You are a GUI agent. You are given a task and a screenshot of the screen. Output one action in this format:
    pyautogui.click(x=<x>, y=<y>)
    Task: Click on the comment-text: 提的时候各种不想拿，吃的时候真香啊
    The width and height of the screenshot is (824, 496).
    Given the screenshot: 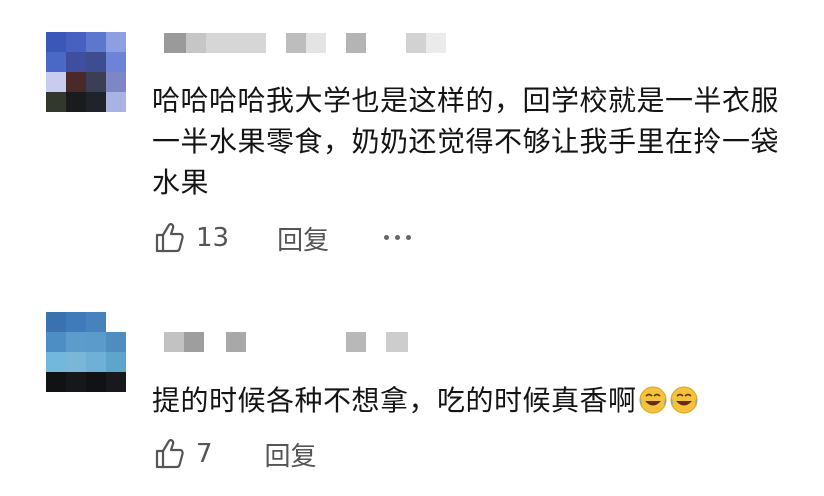 What is the action you would take?
    pyautogui.click(x=472, y=400)
    